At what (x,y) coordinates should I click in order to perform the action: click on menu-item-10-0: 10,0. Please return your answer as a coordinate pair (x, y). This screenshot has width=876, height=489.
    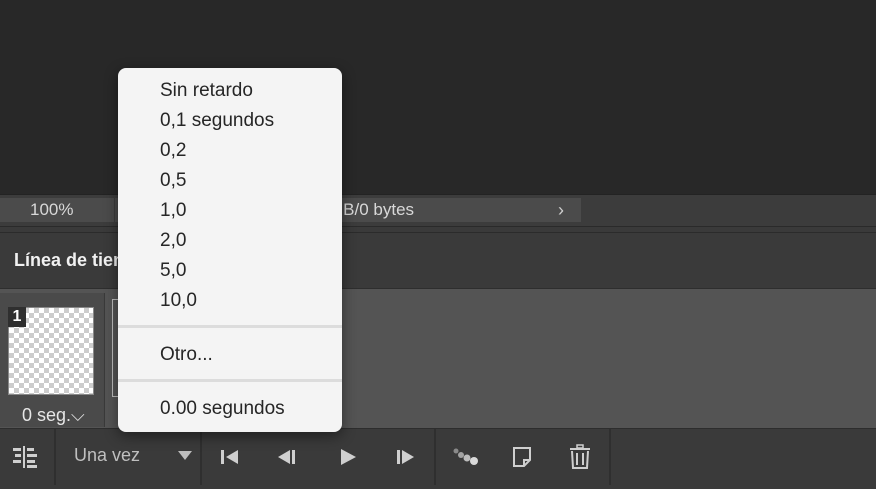
    Looking at the image, I should click on (178, 301).